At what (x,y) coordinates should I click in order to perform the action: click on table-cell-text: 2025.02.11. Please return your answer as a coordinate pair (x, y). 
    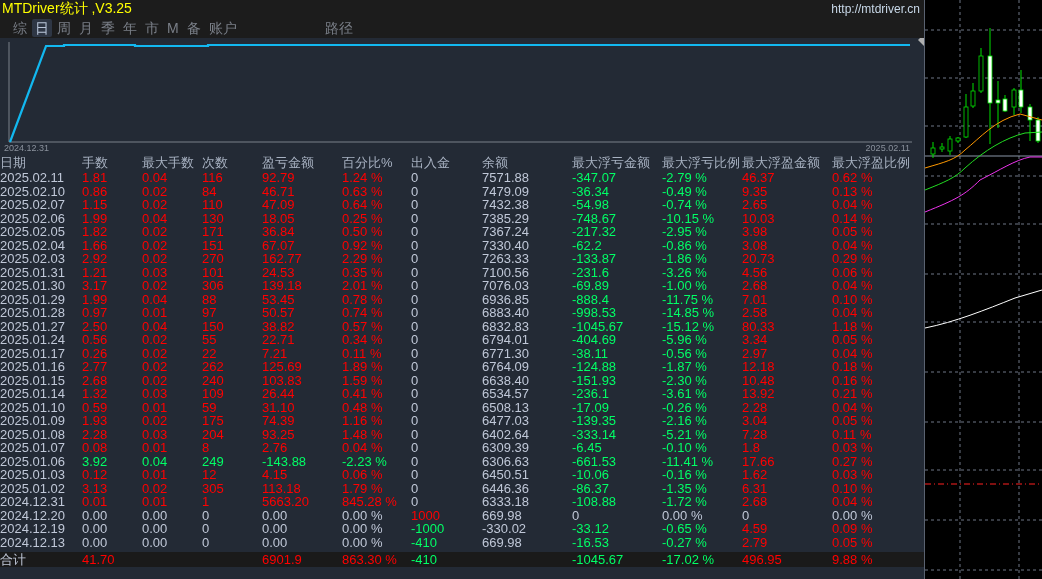
    Looking at the image, I should click on (33, 178).